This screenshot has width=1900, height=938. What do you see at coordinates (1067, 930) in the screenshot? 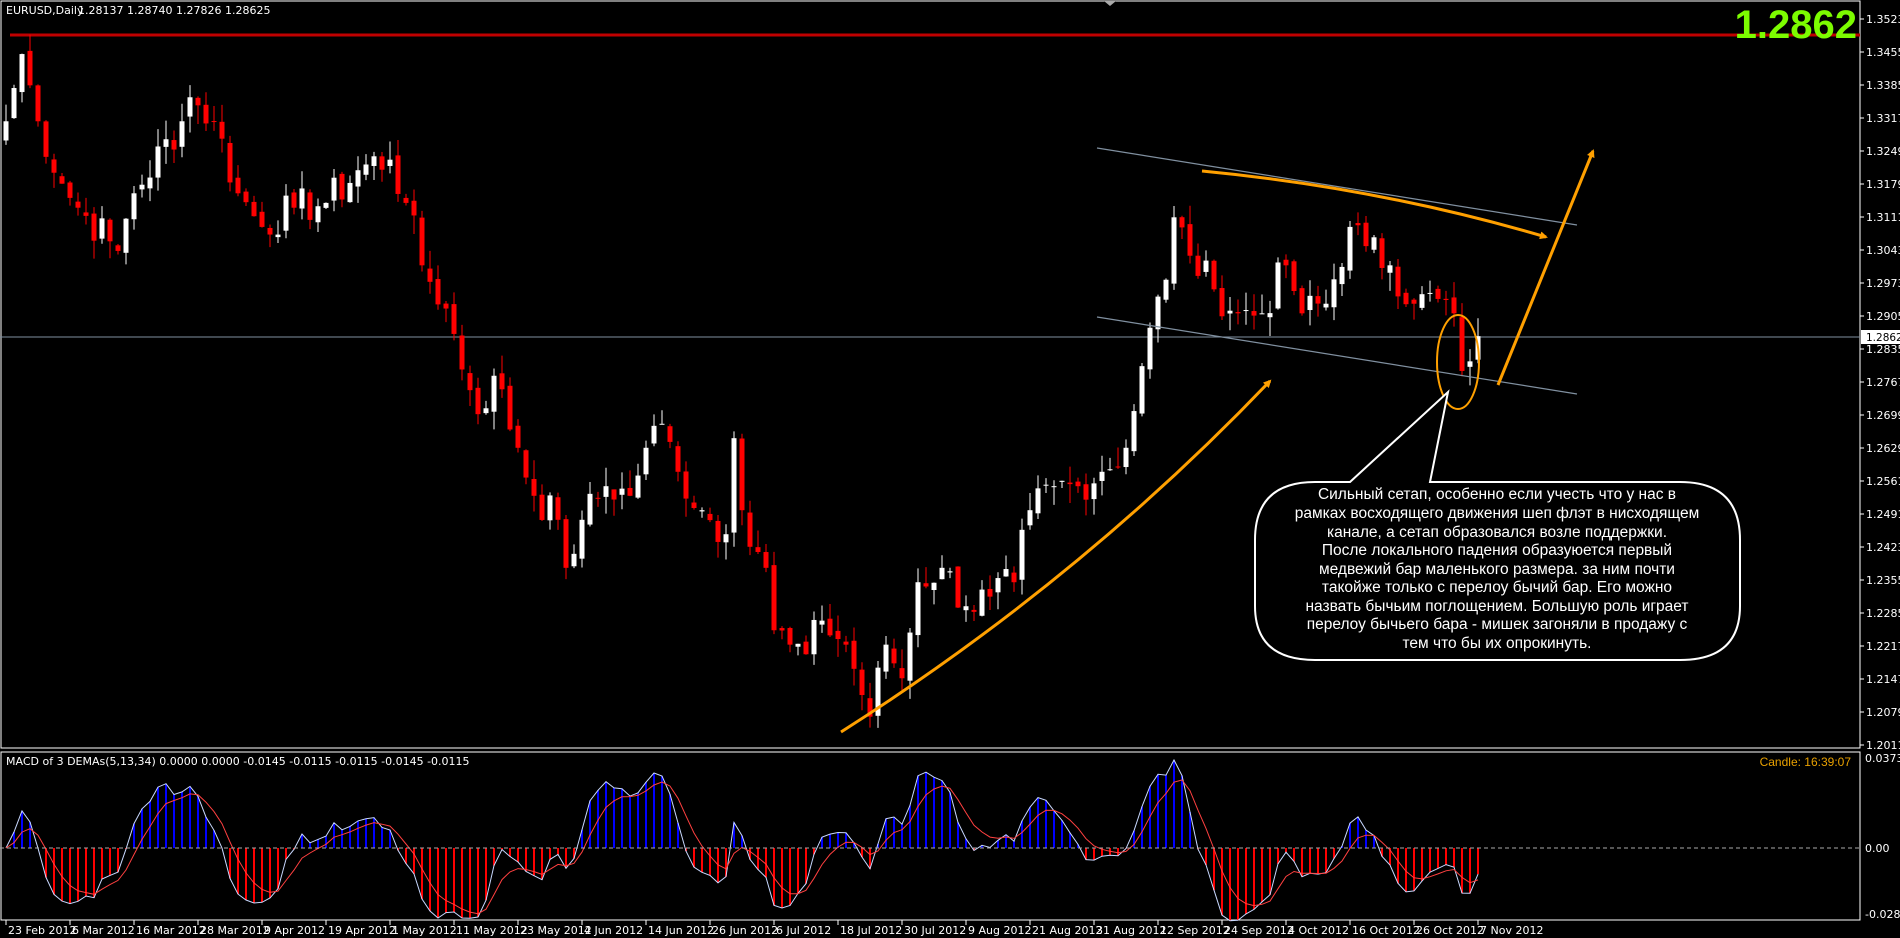
I see `date-tick-label: 21 Aug 2012` at bounding box center [1067, 930].